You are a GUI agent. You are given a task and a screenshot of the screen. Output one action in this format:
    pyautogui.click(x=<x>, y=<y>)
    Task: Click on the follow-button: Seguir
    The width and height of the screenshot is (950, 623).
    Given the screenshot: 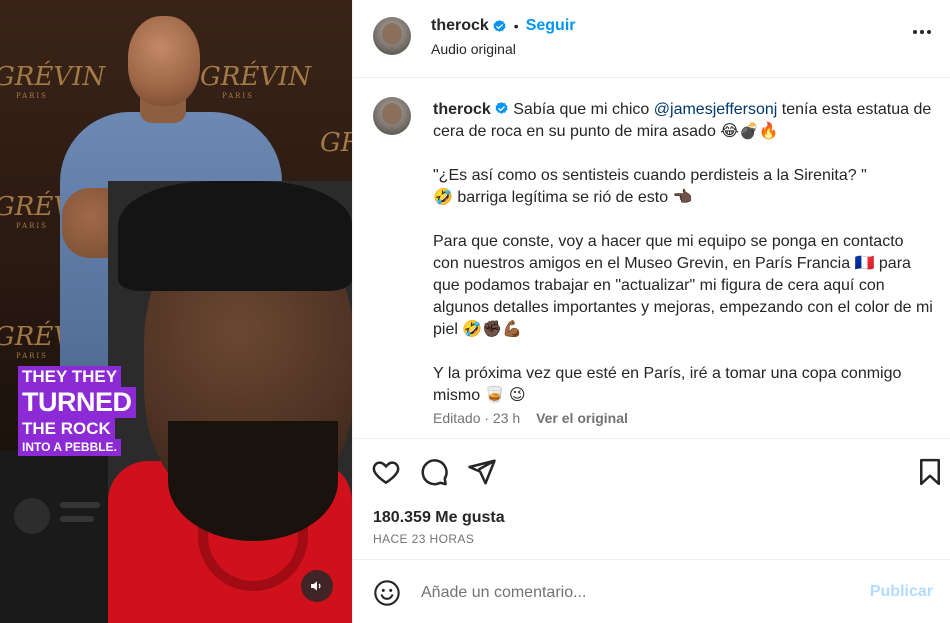 What is the action you would take?
    pyautogui.click(x=551, y=26)
    